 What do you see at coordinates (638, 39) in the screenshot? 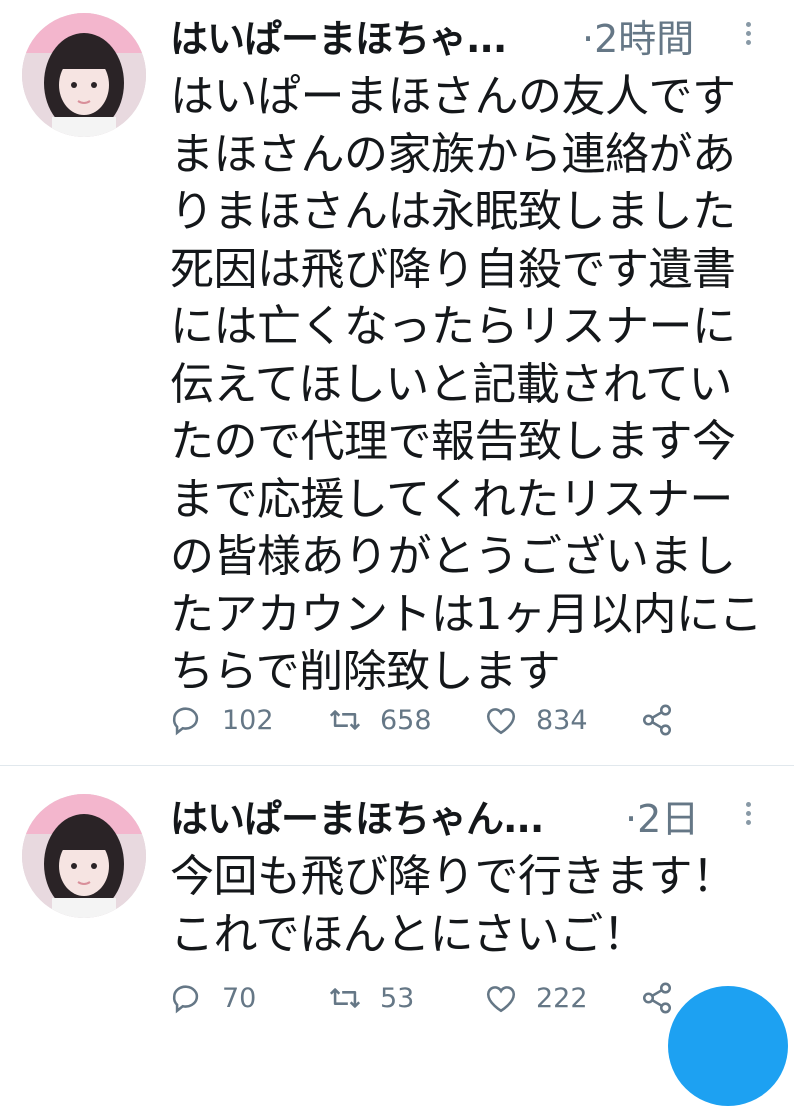
I see `timestamp: ·2時間` at bounding box center [638, 39].